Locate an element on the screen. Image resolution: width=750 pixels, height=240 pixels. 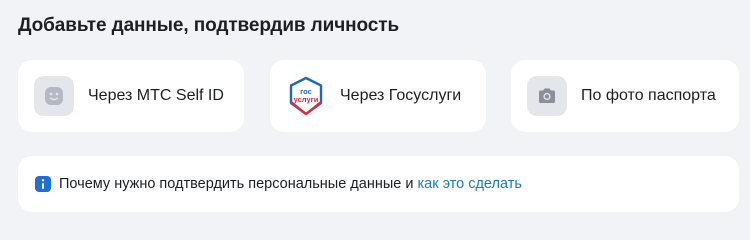
gosuslugi-logo-icon: гос услуги is located at coordinates (306, 96).